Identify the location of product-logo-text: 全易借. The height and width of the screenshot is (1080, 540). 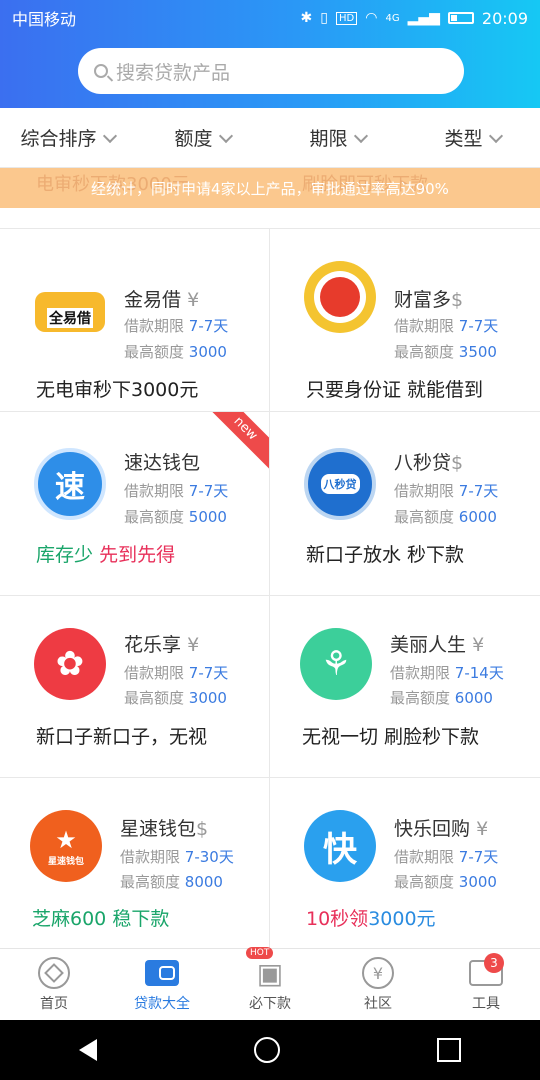
(70, 318).